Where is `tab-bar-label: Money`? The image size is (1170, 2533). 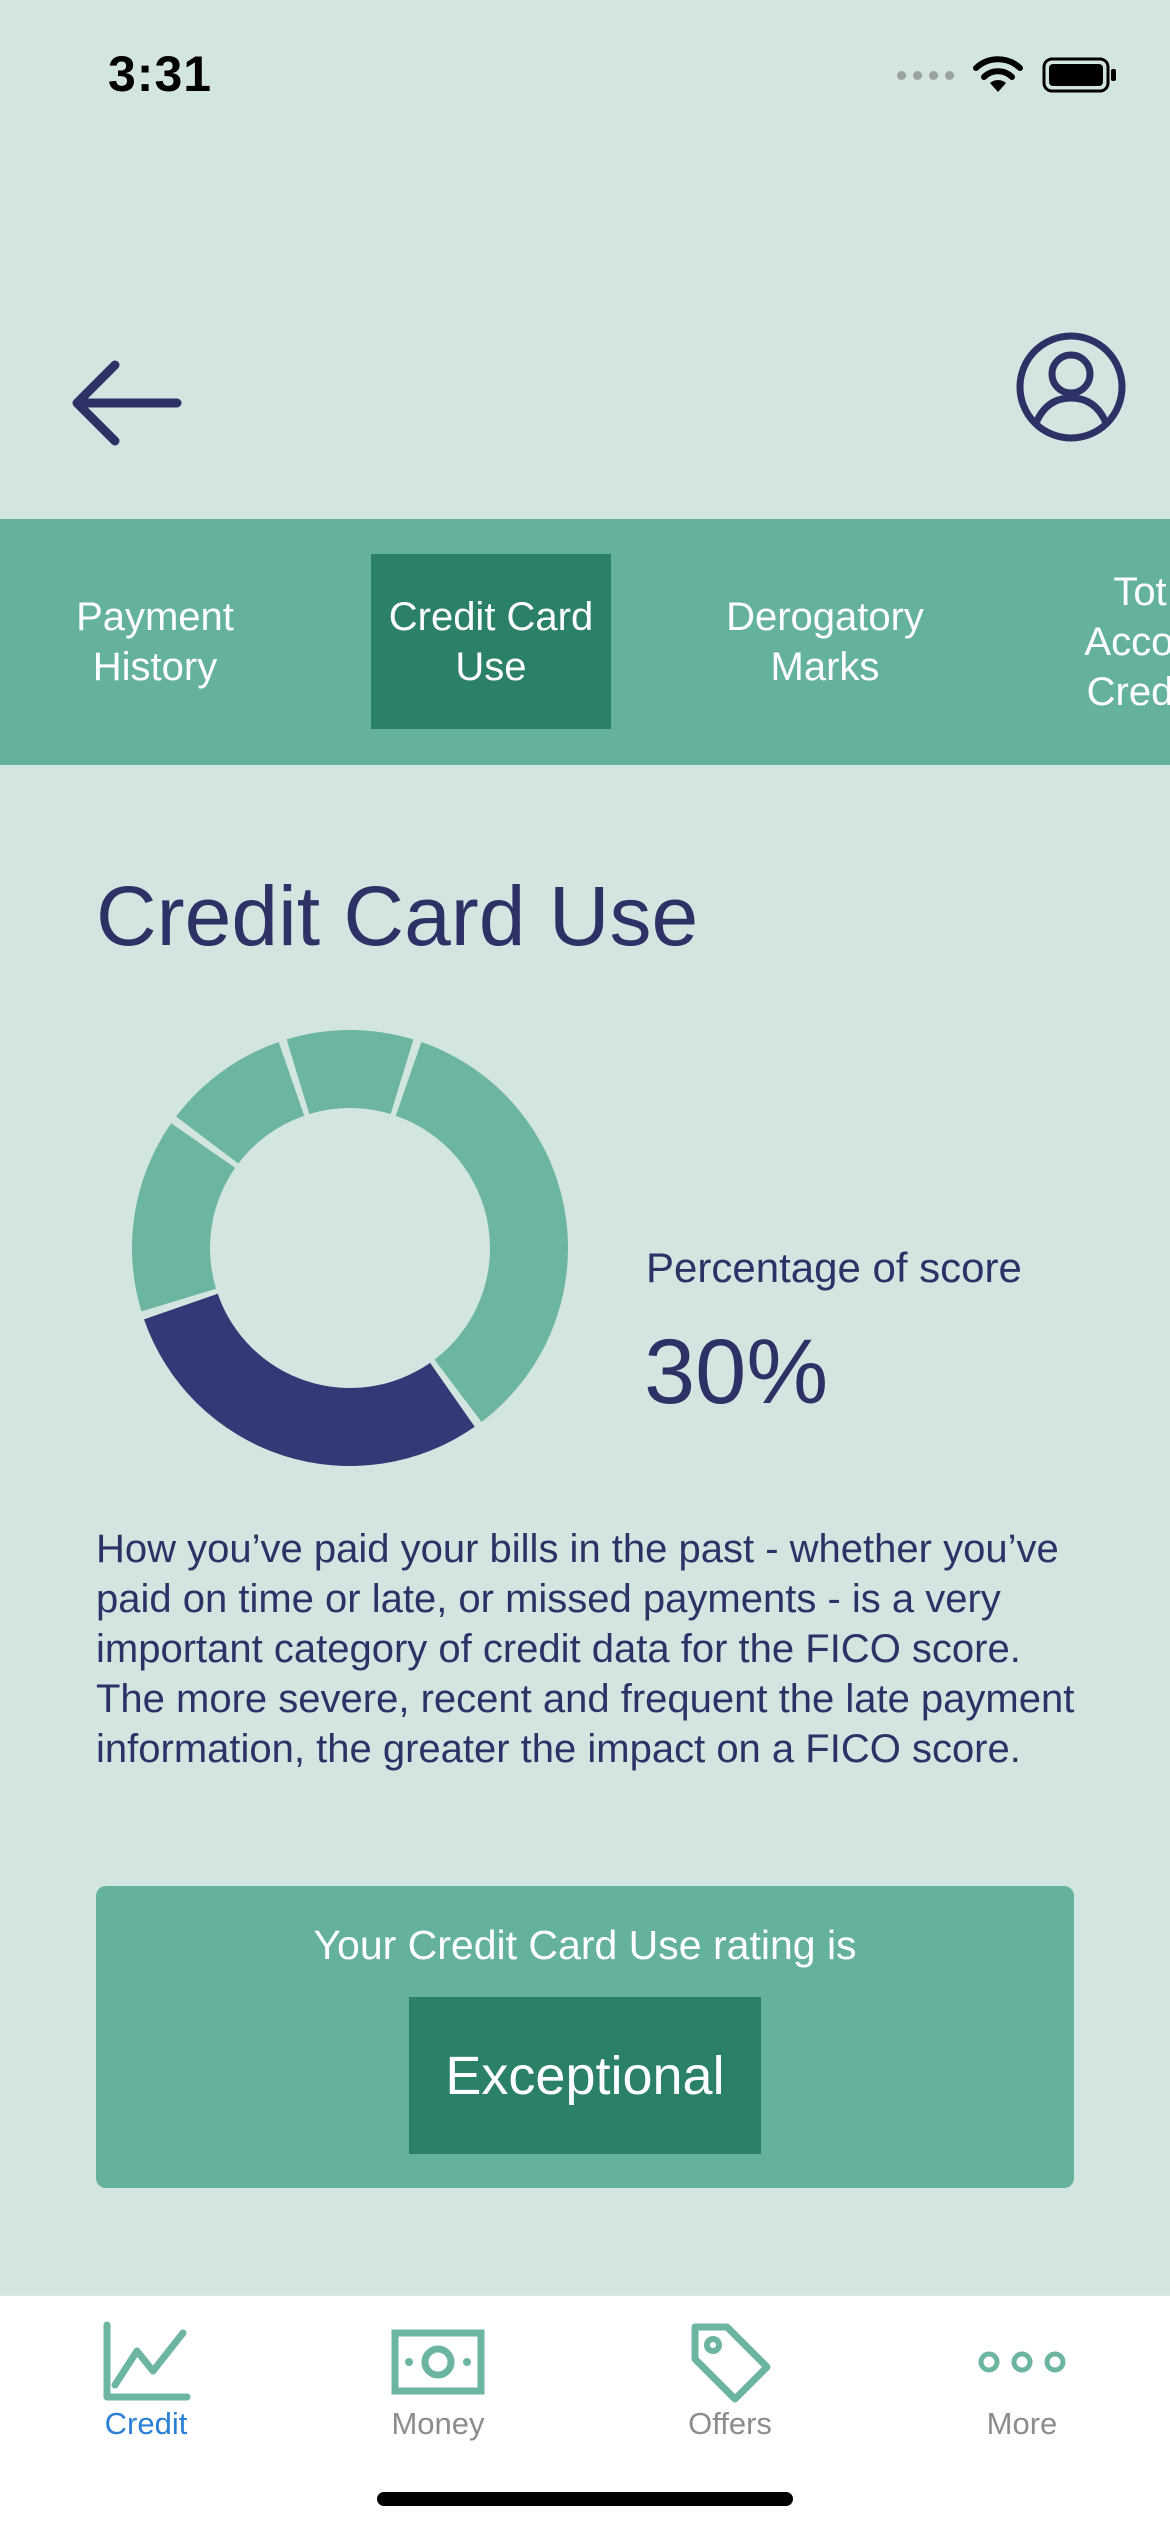 tab-bar-label: Money is located at coordinates (438, 2423).